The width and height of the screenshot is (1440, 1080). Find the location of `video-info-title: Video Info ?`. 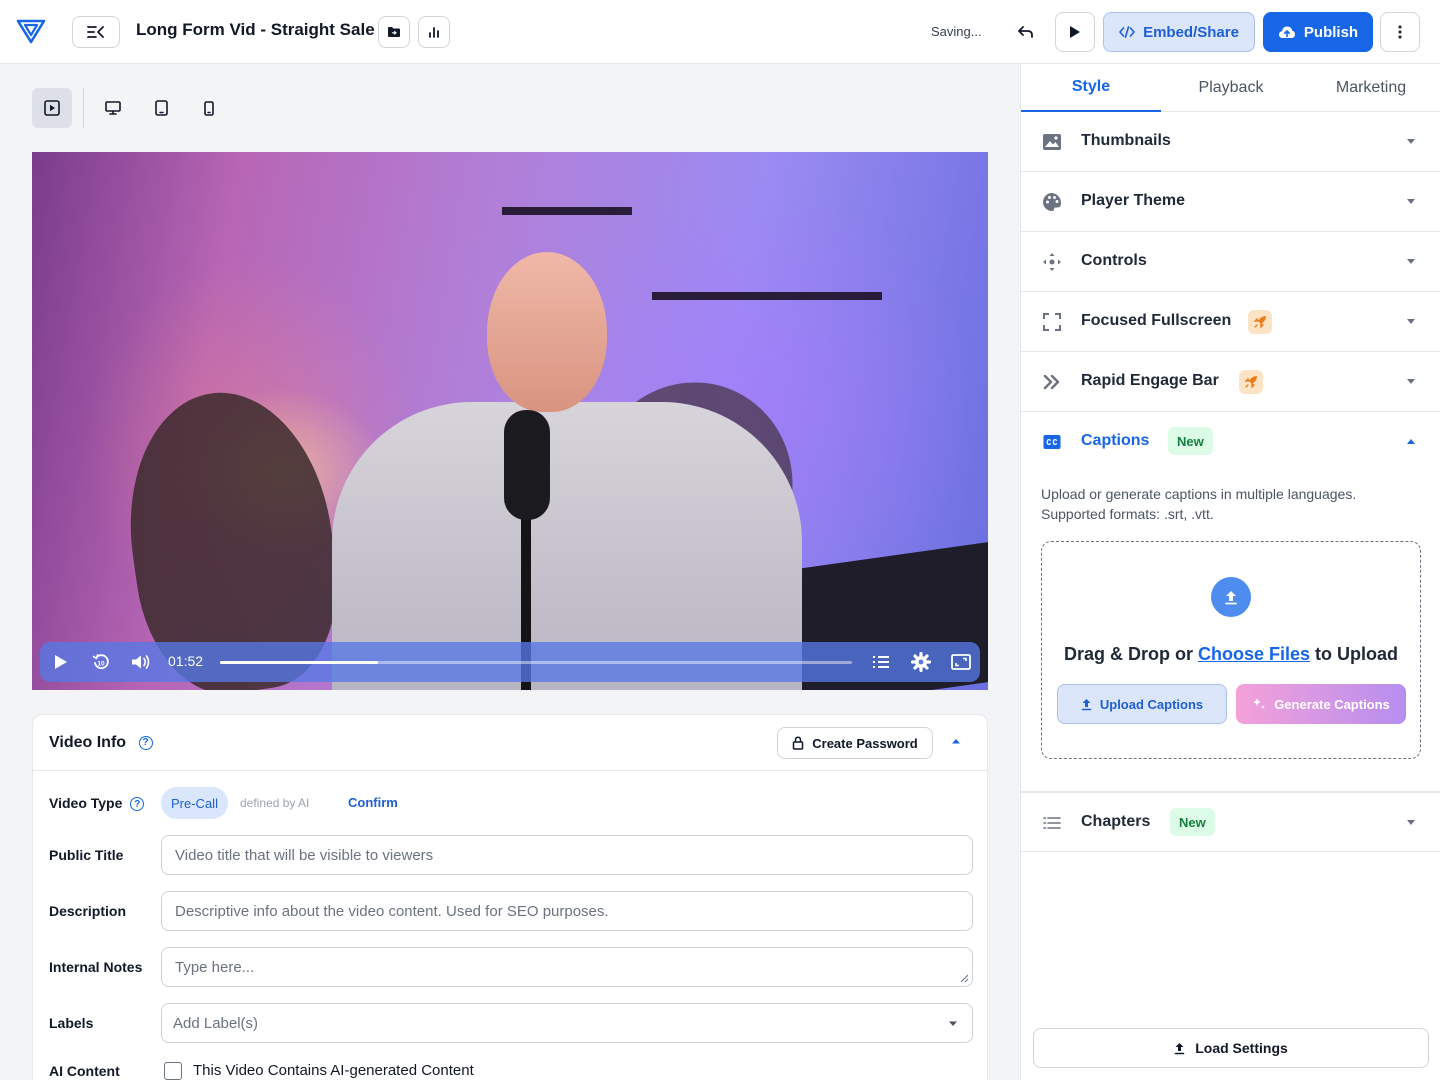

video-info-title: Video Info ? is located at coordinates (101, 743).